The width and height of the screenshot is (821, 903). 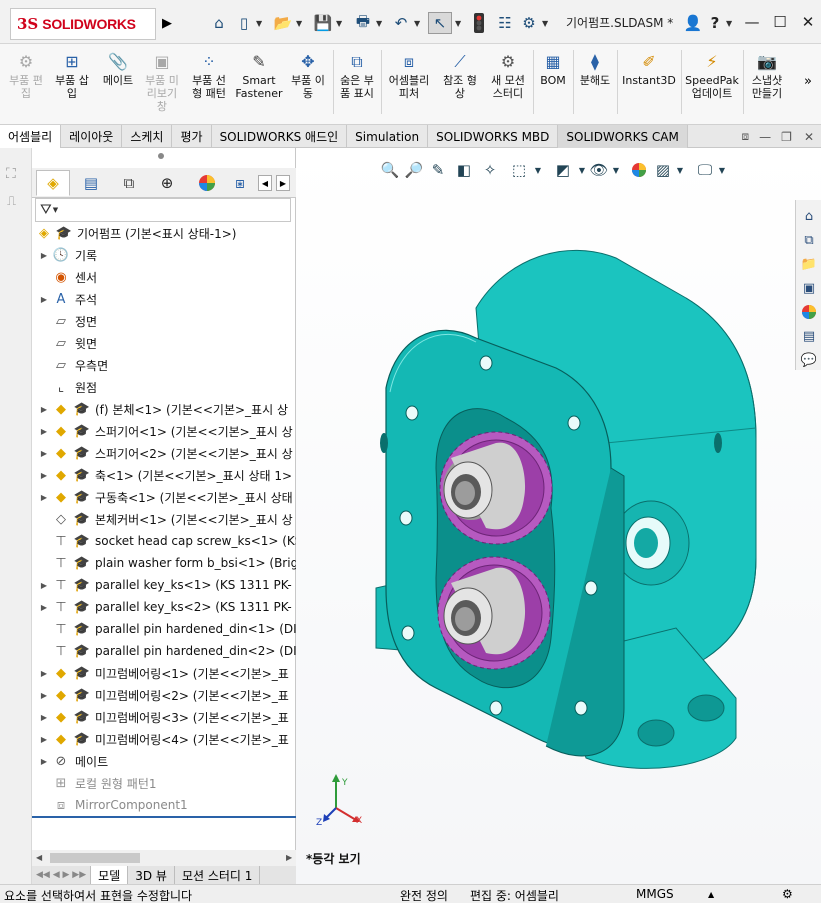 What do you see at coordinates (62, 875) in the screenshot?
I see `tab-nav-icons: ◀◀ ◀ ▶ ▶▶` at bounding box center [62, 875].